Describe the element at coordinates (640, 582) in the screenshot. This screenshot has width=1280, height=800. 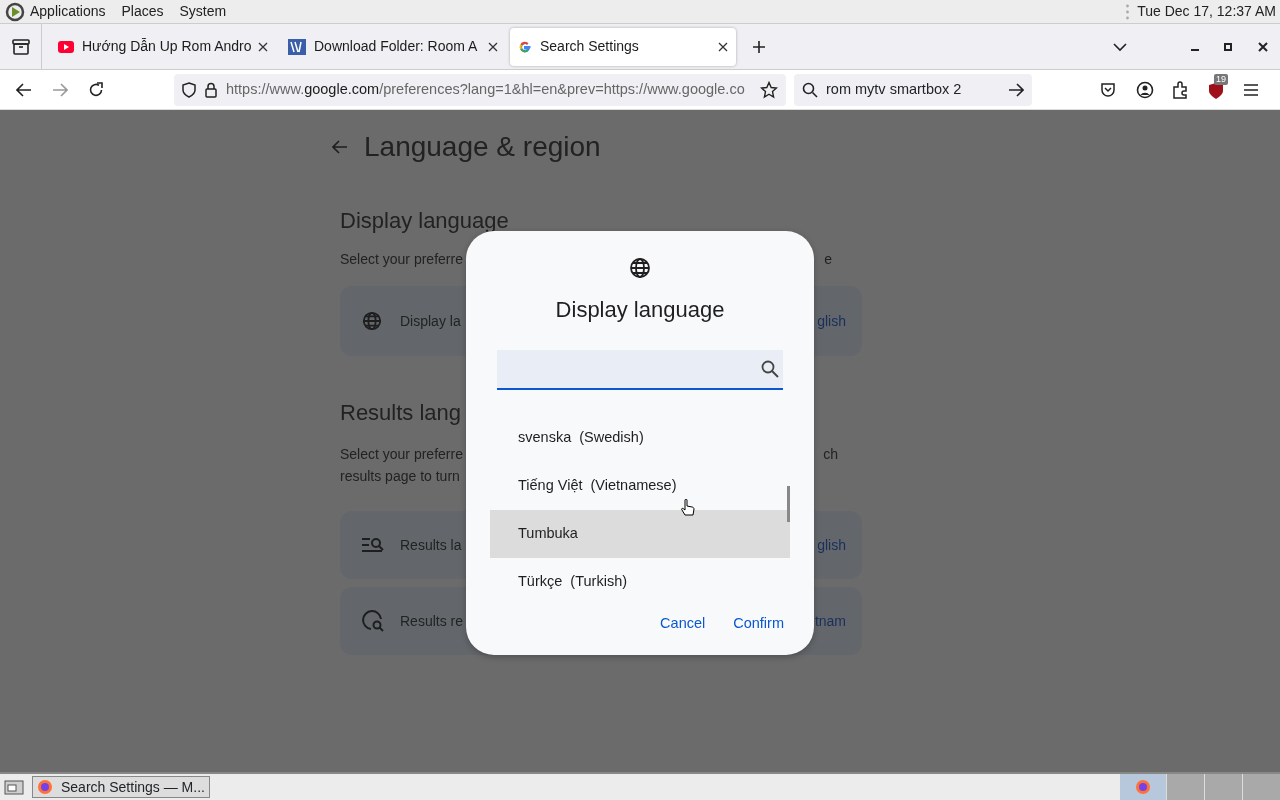
I see `language-option: Türkçe (Turkish)` at that location.